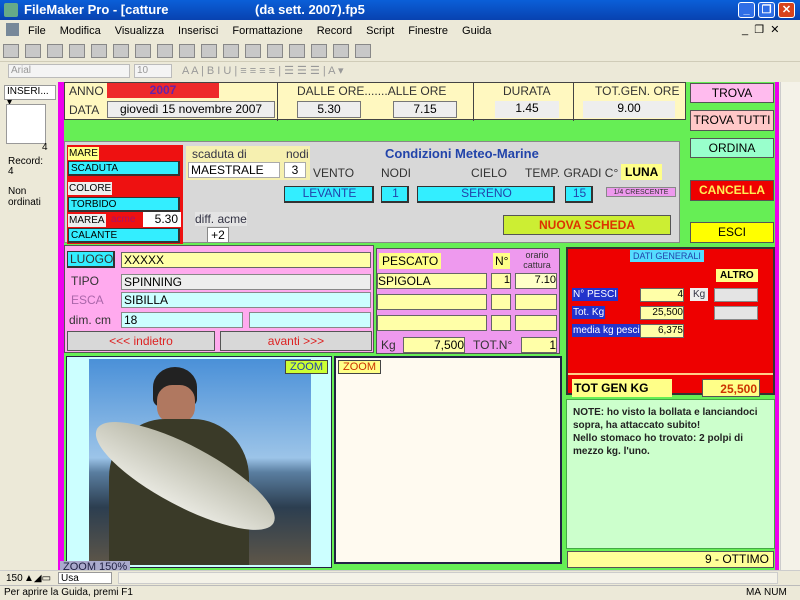  Describe the element at coordinates (641, 192) in the screenshot. I see `luna-field: 1/4 CRESCENTE` at that location.